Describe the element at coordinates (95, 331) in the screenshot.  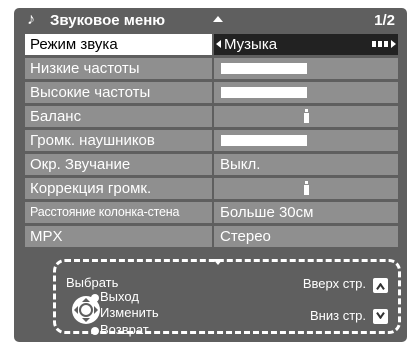
I see `back-button-icon` at that location.